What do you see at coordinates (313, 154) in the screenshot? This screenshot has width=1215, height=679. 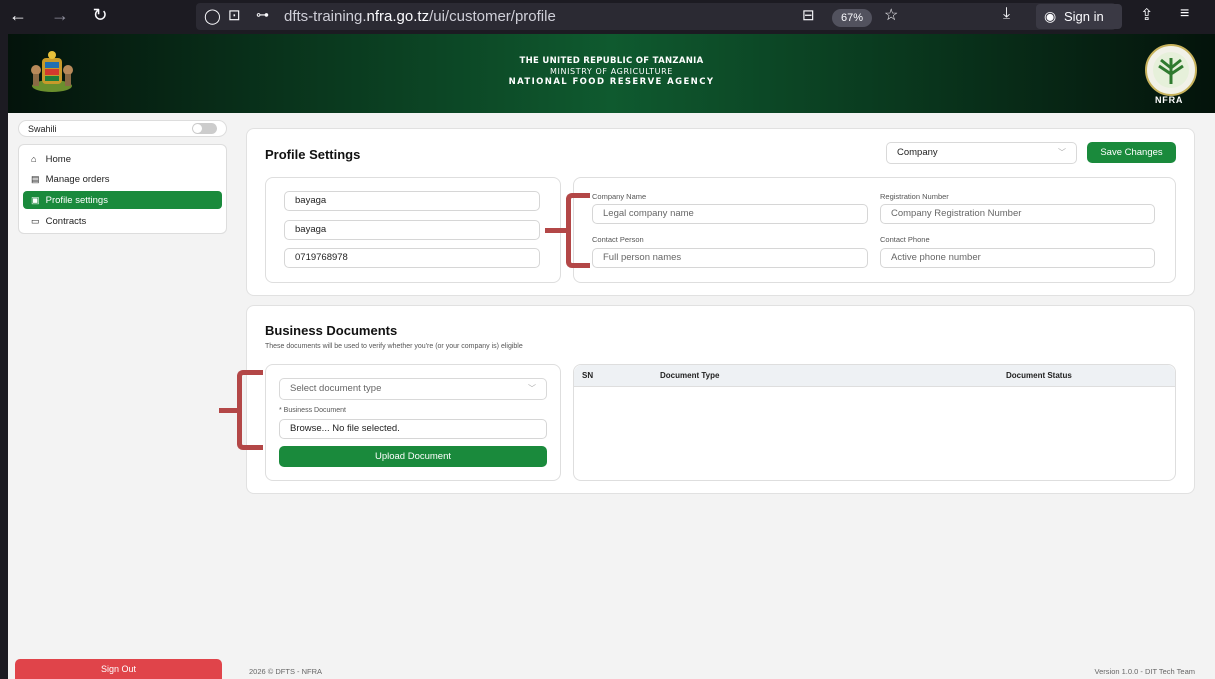 I see `page-title: Profile Settings` at bounding box center [313, 154].